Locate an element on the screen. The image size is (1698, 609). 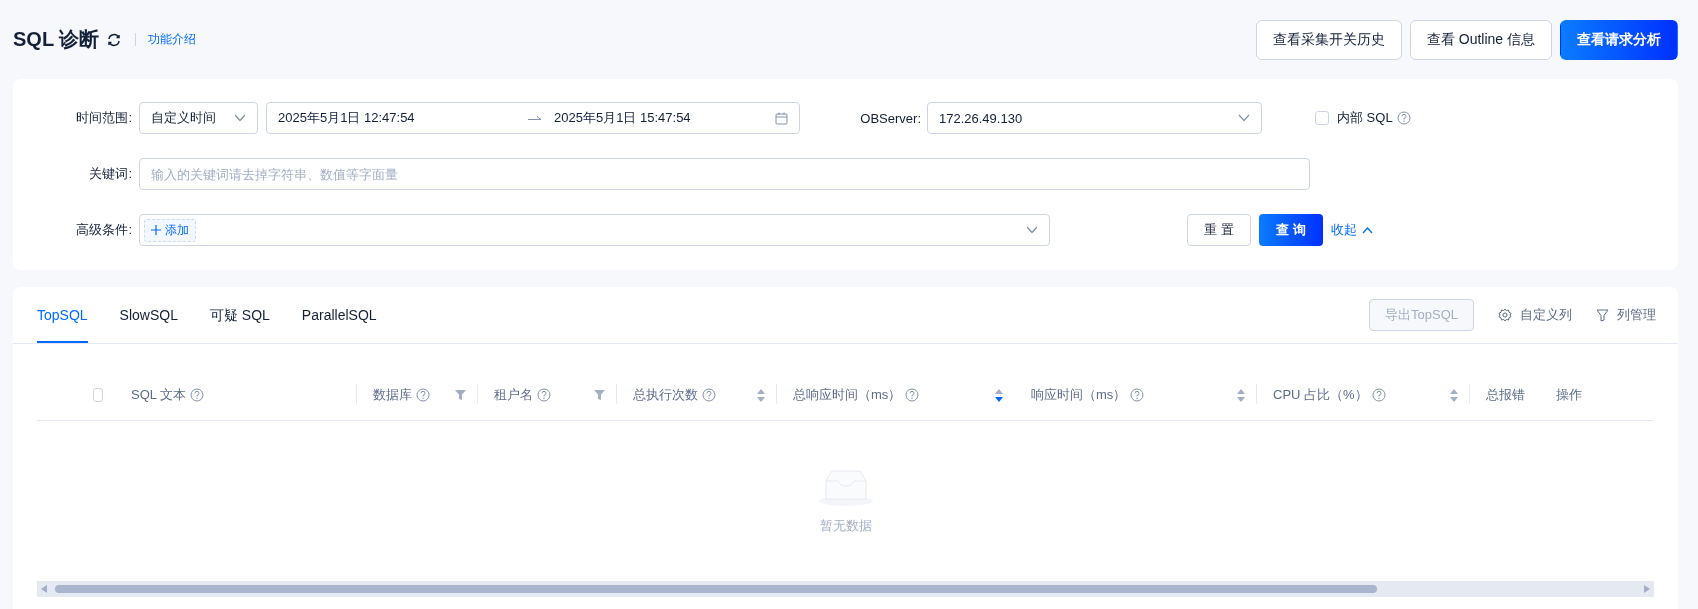
keyword-label: 关键词: is located at coordinates (110, 174).